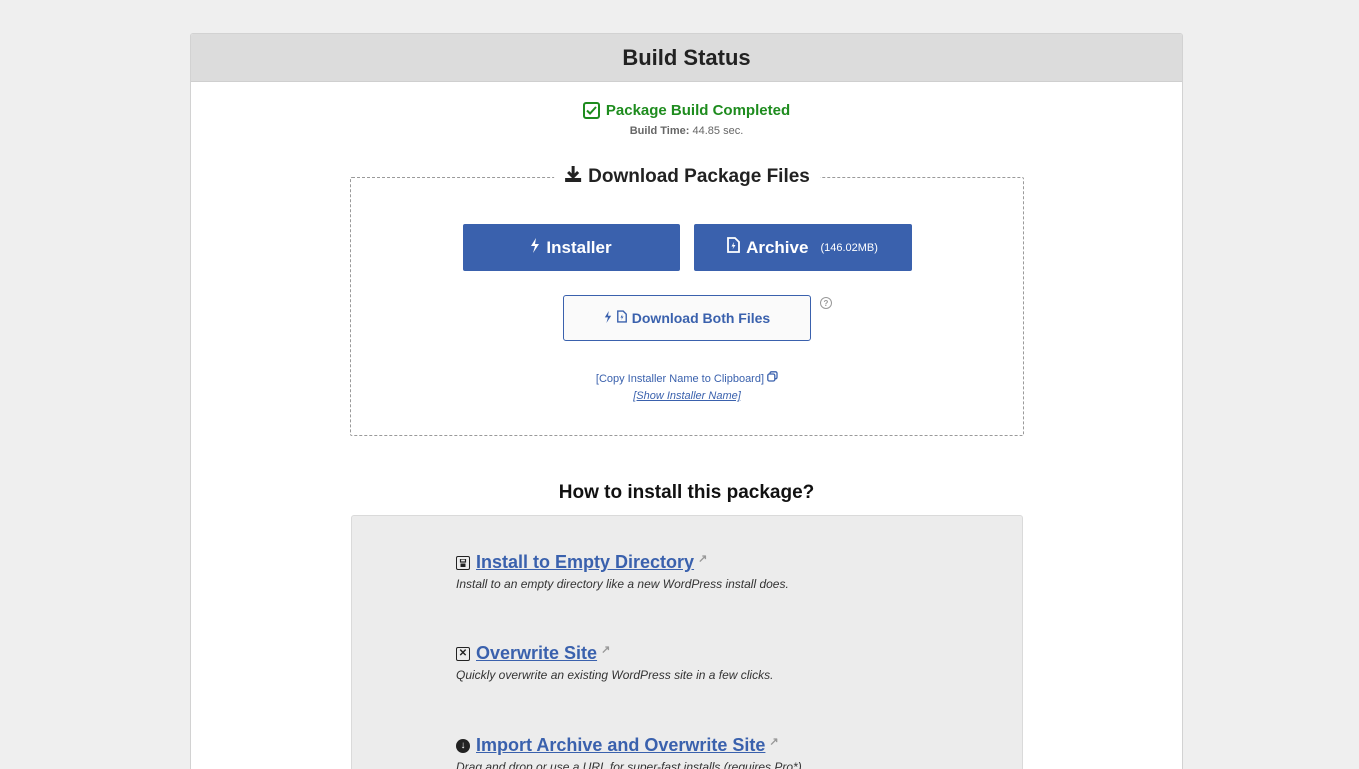  I want to click on close-square-icon: ✕, so click(463, 653).